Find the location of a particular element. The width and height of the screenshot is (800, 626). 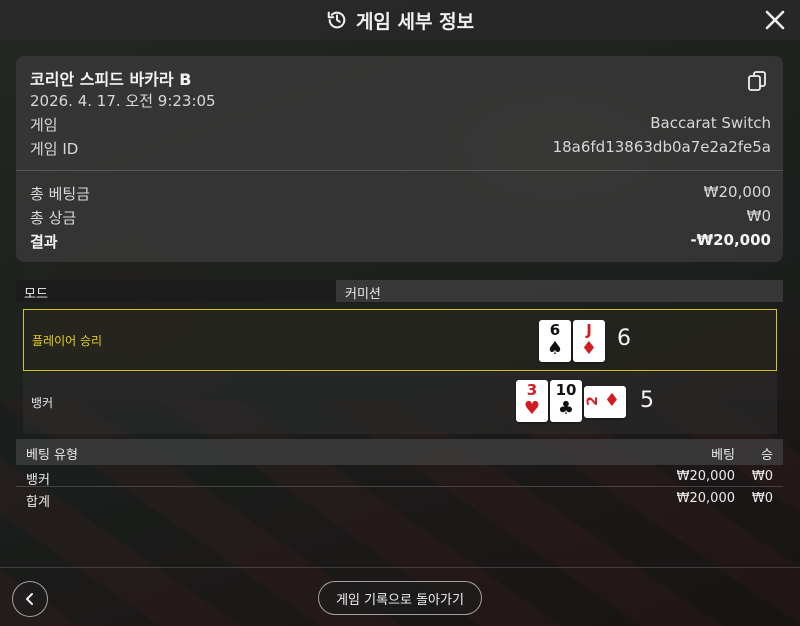

card-rank: 10 is located at coordinates (566, 390).